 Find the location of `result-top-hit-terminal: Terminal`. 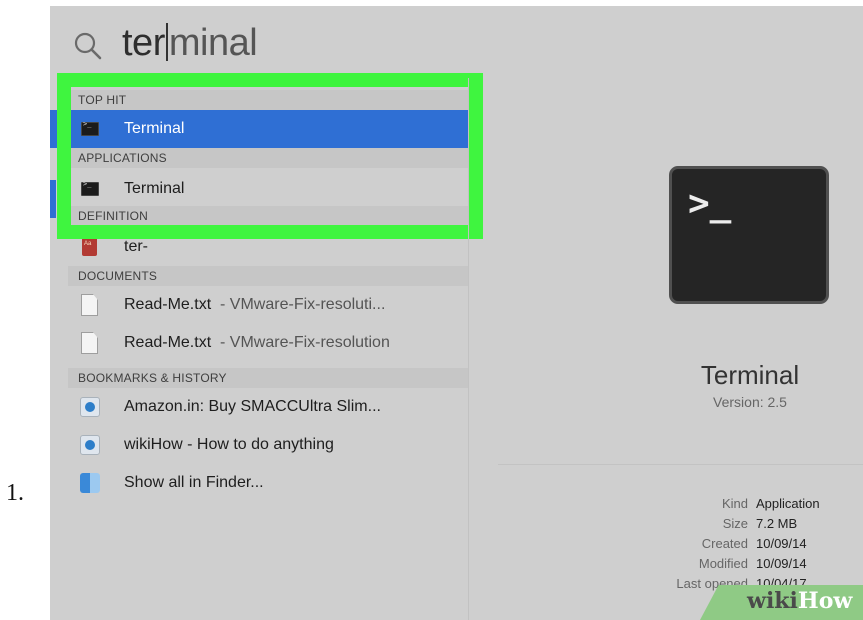

result-top-hit-terminal: Terminal is located at coordinates (259, 129).